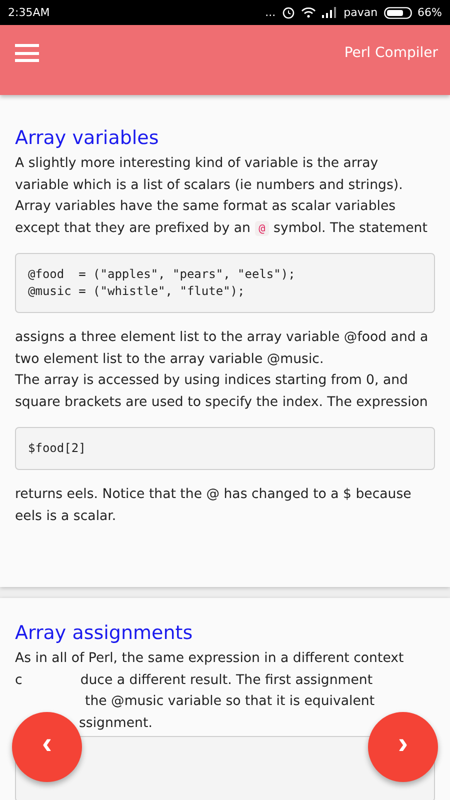 Image resolution: width=450 pixels, height=800 pixels. I want to click on status-time: 2:35AM, so click(29, 12).